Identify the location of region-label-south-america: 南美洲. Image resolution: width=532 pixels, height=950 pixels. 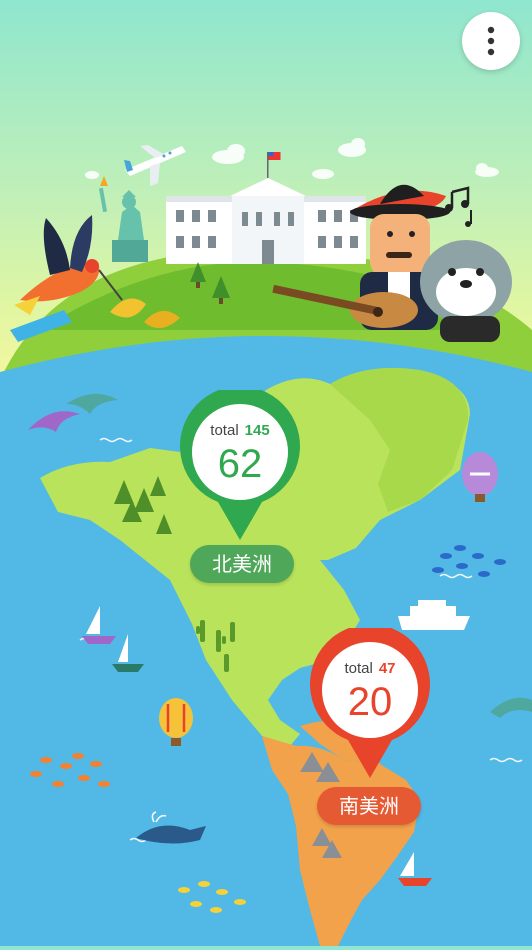
(369, 806).